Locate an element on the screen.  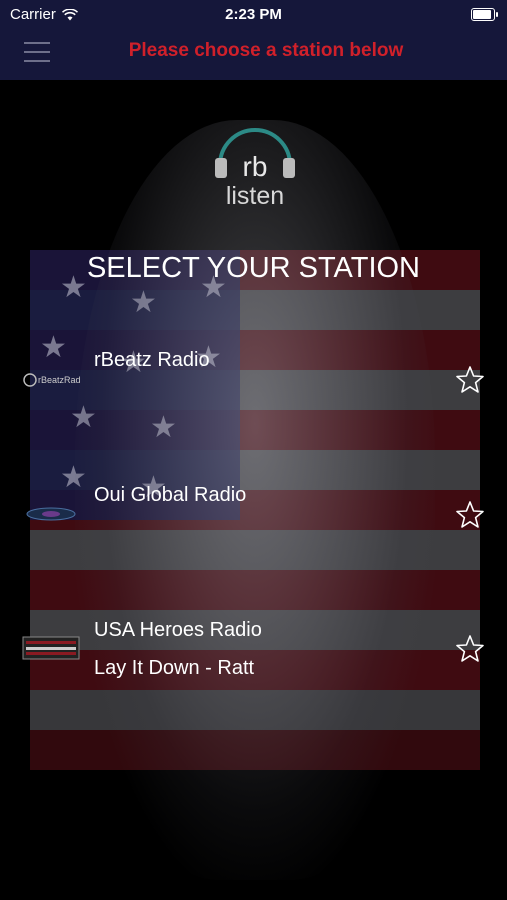
station-row-rbeatz: rBeatzRadio rBeatz Radio is located at coordinates (253, 380).